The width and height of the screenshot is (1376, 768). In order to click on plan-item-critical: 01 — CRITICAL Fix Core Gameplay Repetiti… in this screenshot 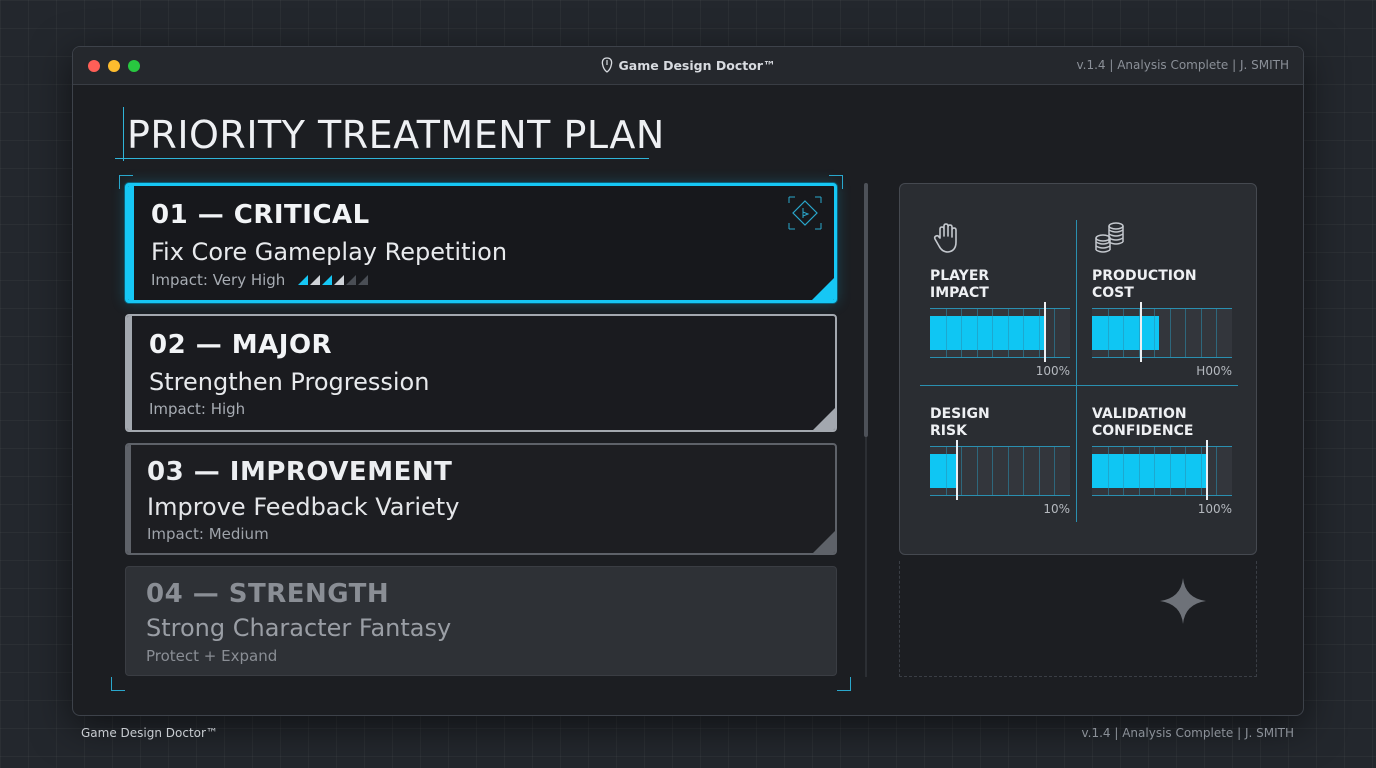, I will do `click(481, 243)`.